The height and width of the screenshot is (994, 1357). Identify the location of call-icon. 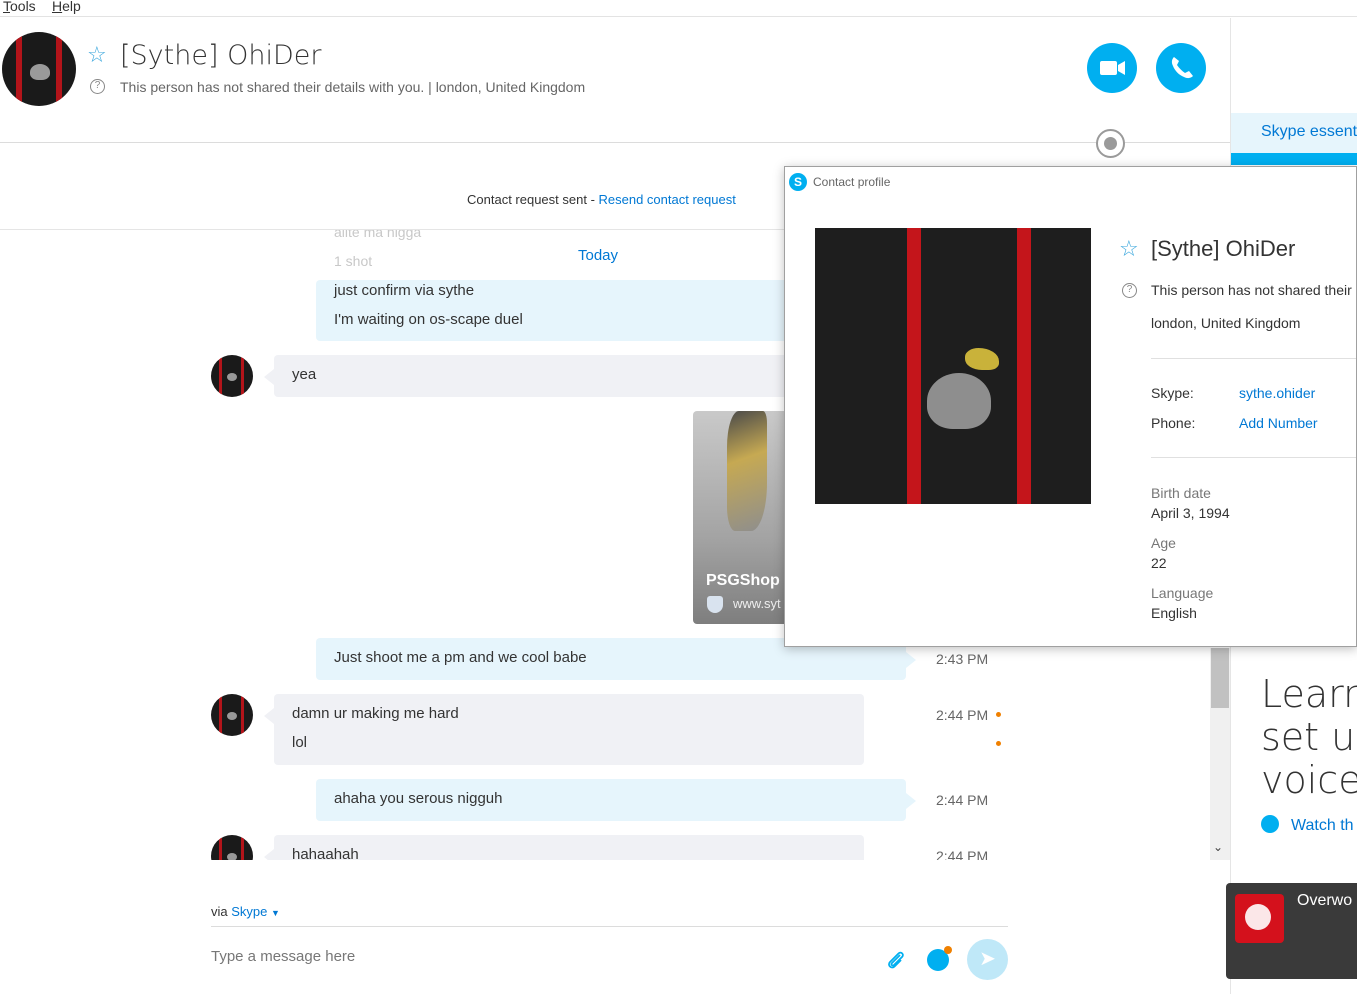
(1182, 68).